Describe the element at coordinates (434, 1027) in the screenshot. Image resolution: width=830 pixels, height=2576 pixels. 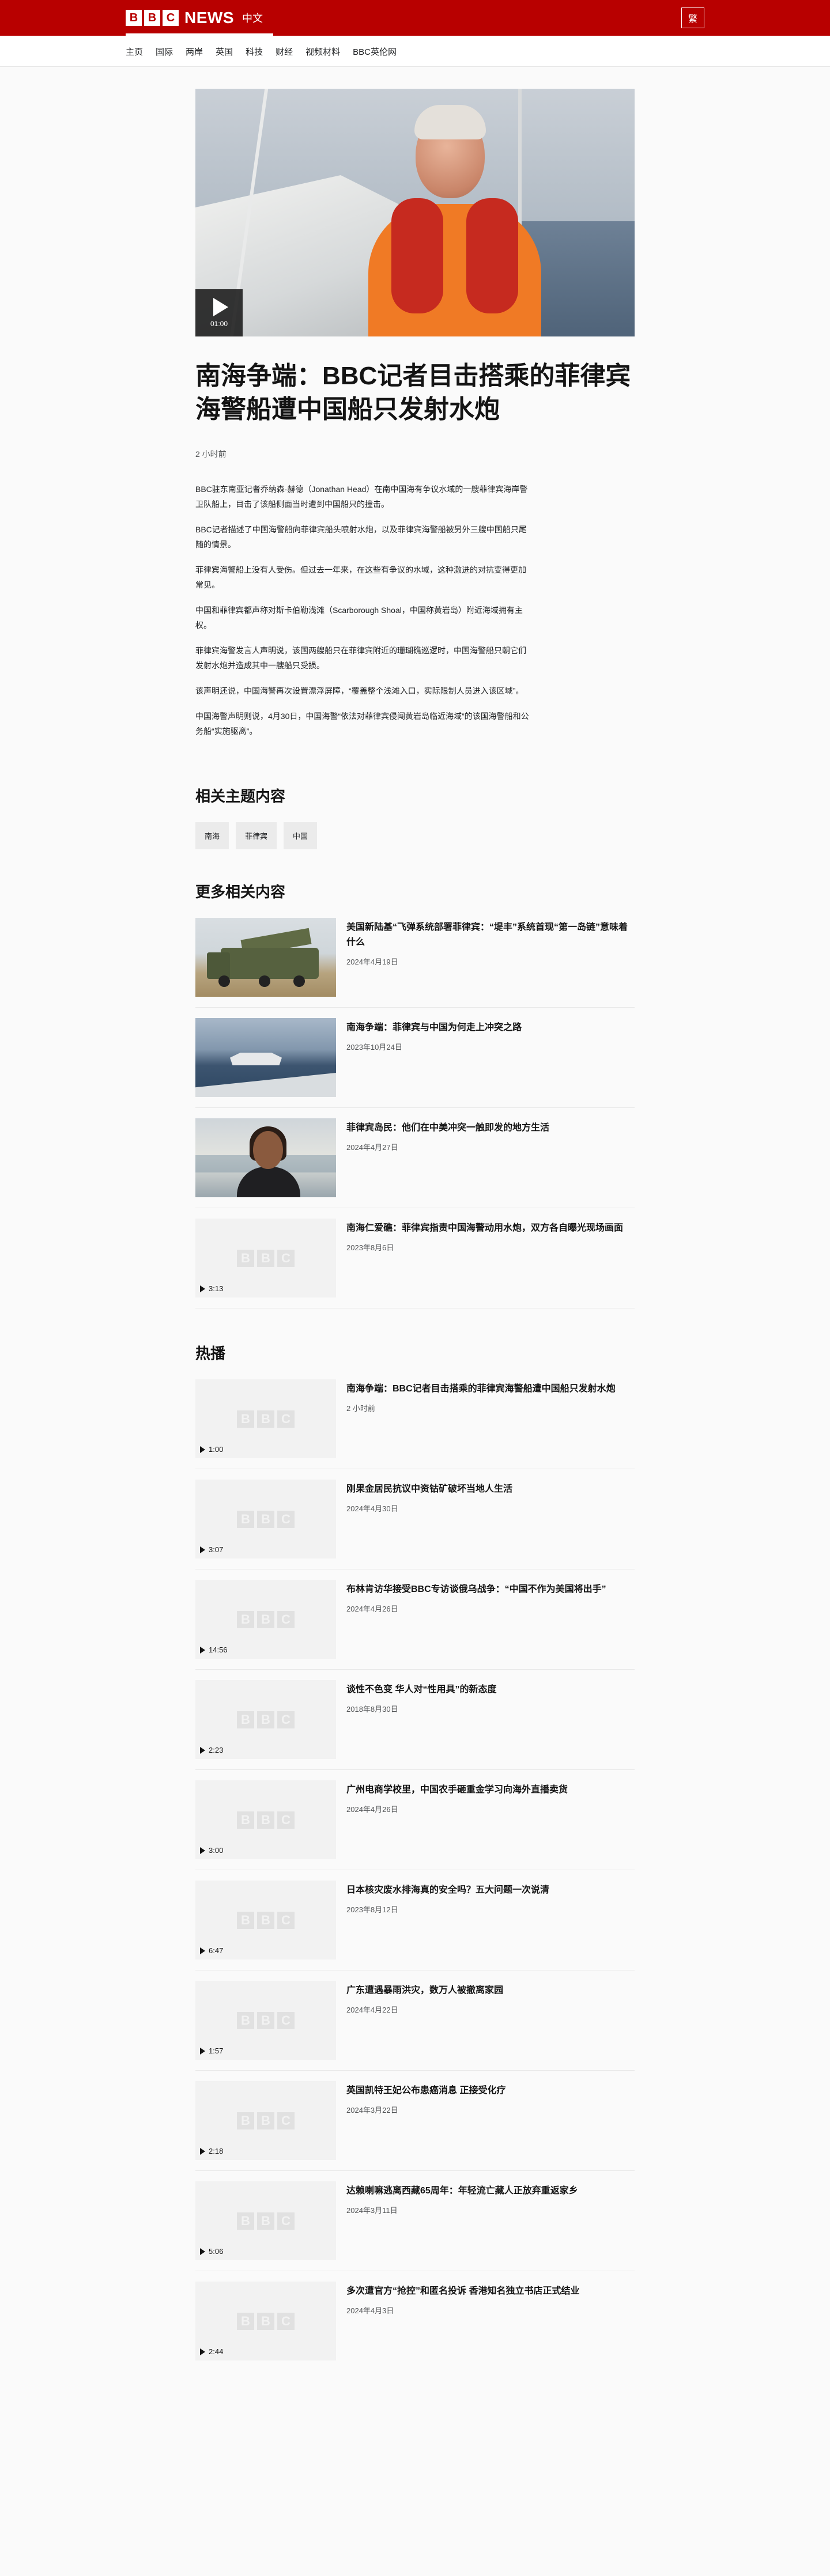
I see `related-card-title: 南海争端：菲律宾与中国为何走上冲突之路` at that location.